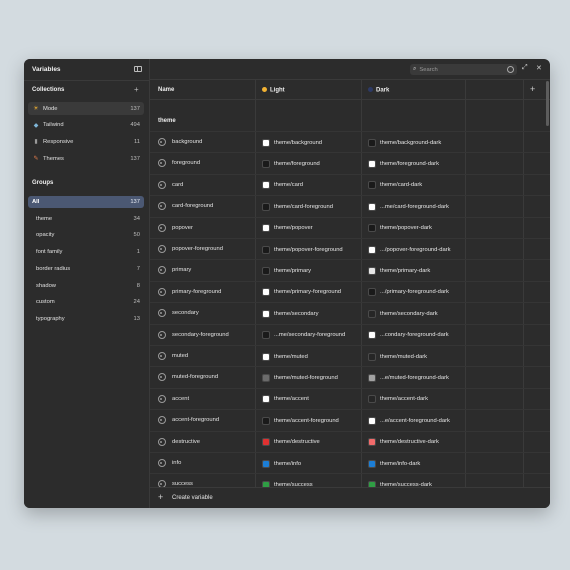 This screenshot has height=570, width=570. I want to click on collection-count: 137, so click(135, 158).